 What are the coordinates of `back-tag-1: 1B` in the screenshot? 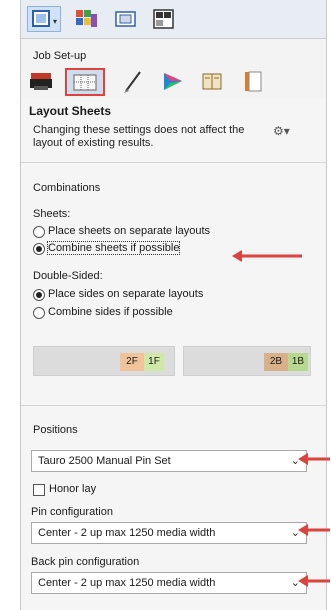 It's located at (298, 362).